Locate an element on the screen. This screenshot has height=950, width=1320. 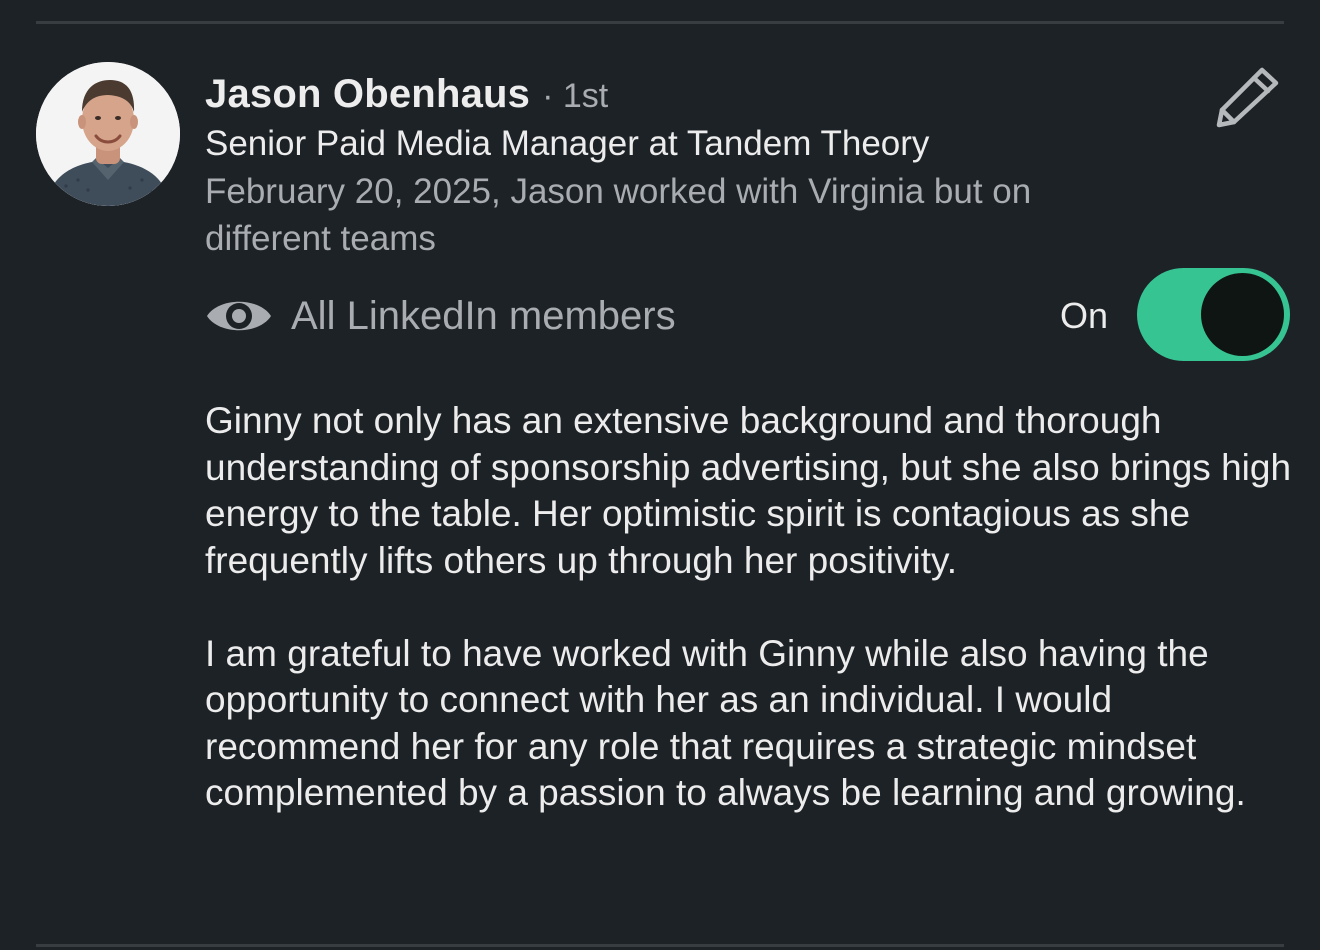
bottom-divider is located at coordinates (660, 945).